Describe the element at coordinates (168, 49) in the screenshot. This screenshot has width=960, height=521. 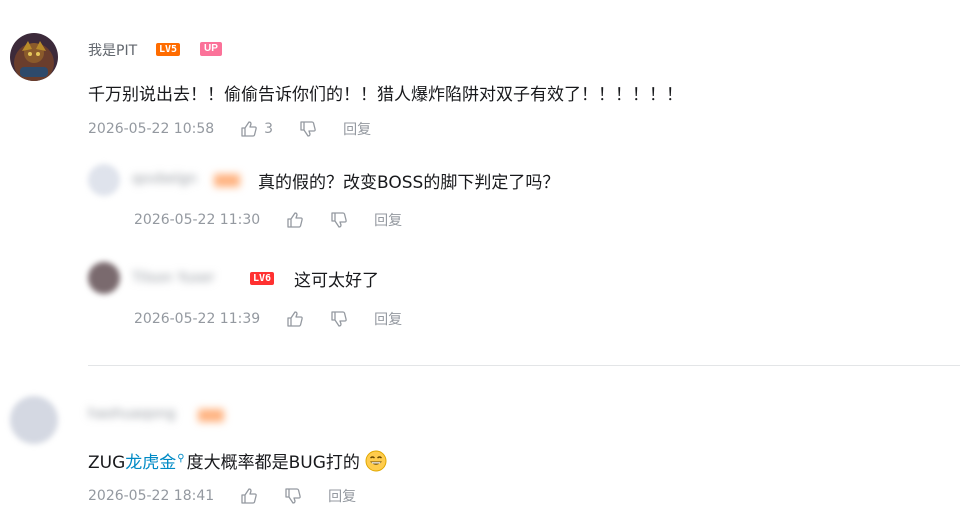
I see `level-badge: LV5` at that location.